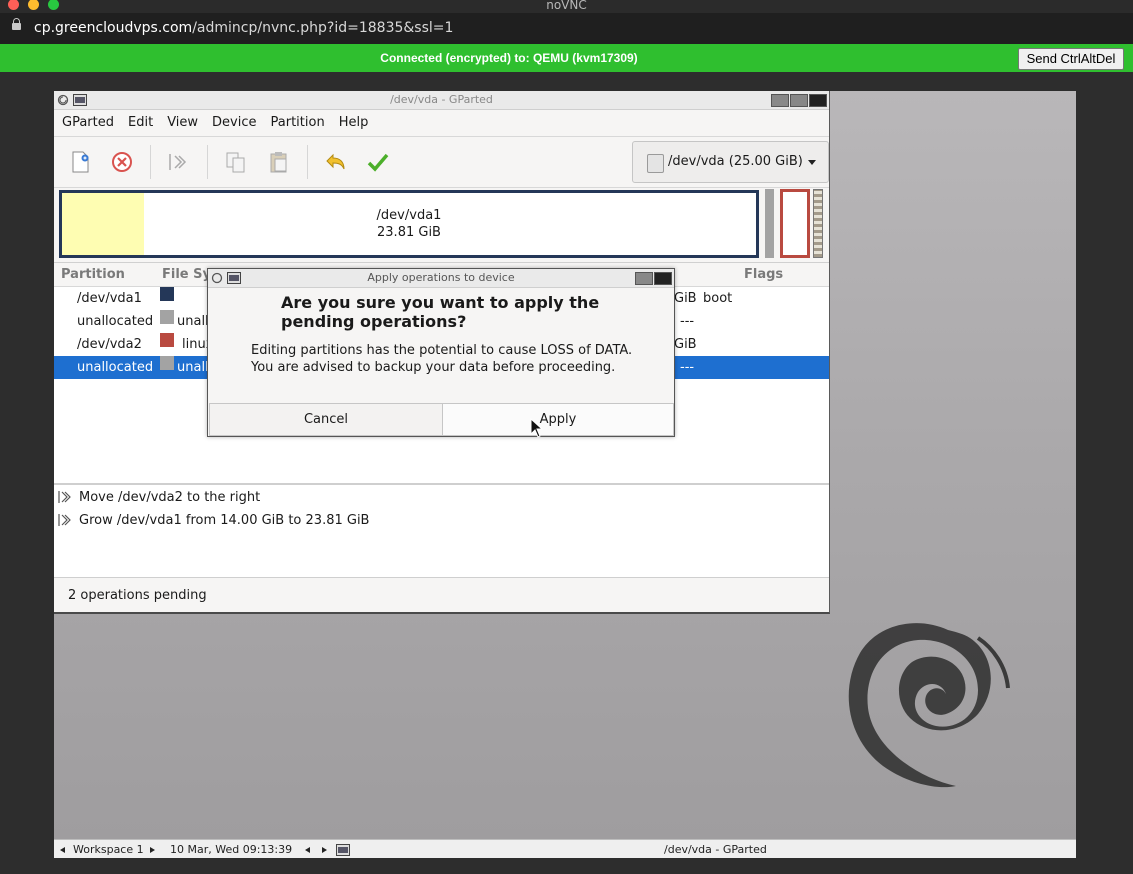 Image resolution: width=1133 pixels, height=874 pixels. Describe the element at coordinates (558, 419) in the screenshot. I see `apply-button: Apply` at that location.